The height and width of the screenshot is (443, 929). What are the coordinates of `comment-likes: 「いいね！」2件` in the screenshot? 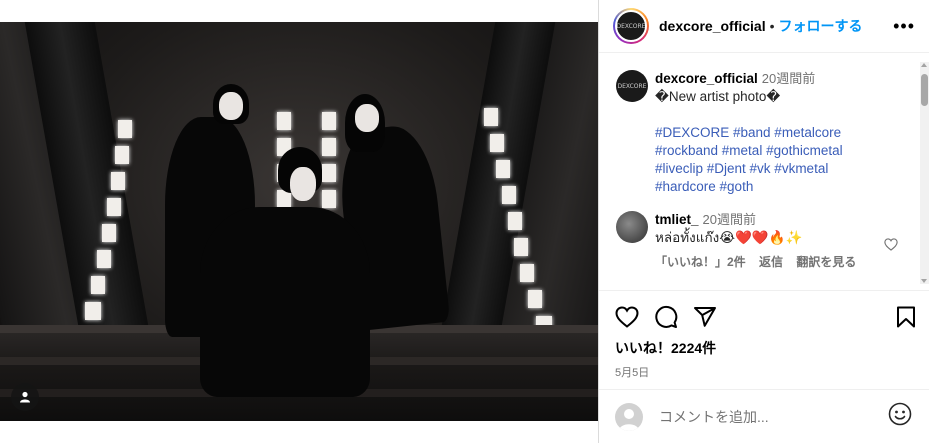 It's located at (700, 262).